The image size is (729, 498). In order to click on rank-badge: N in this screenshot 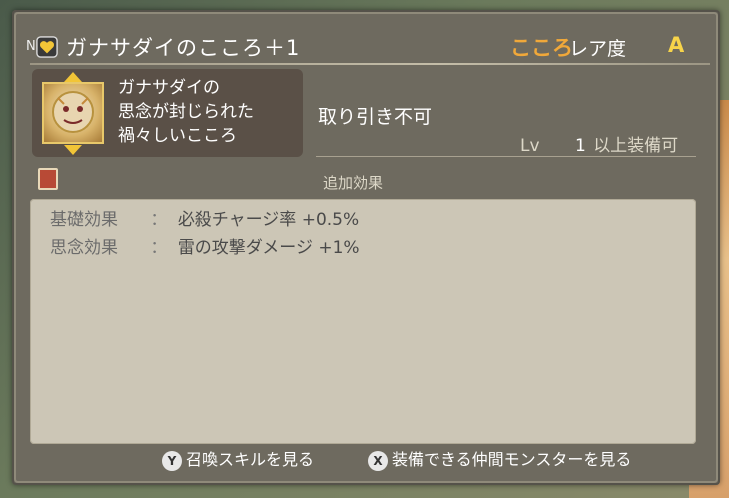, I will do `click(31, 46)`.